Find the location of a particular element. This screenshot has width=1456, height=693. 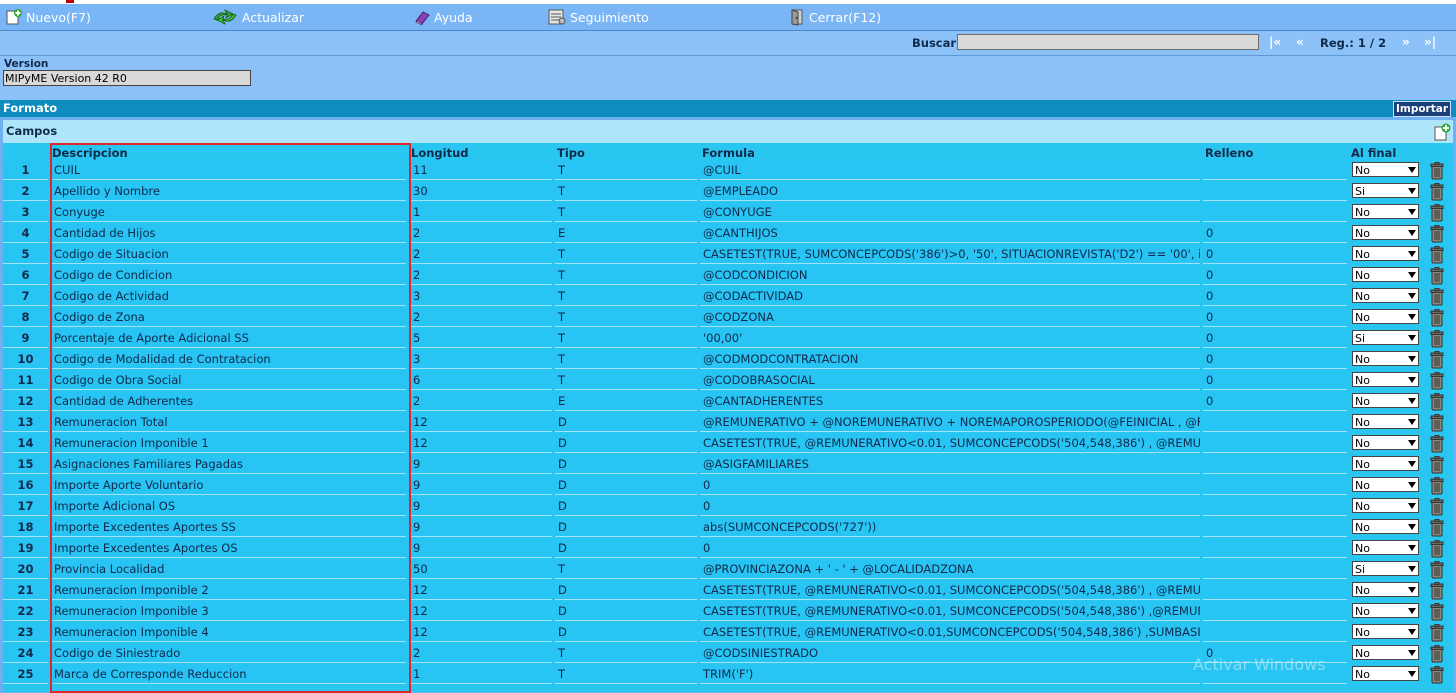

longitud-cell: 30 is located at coordinates (481, 191).